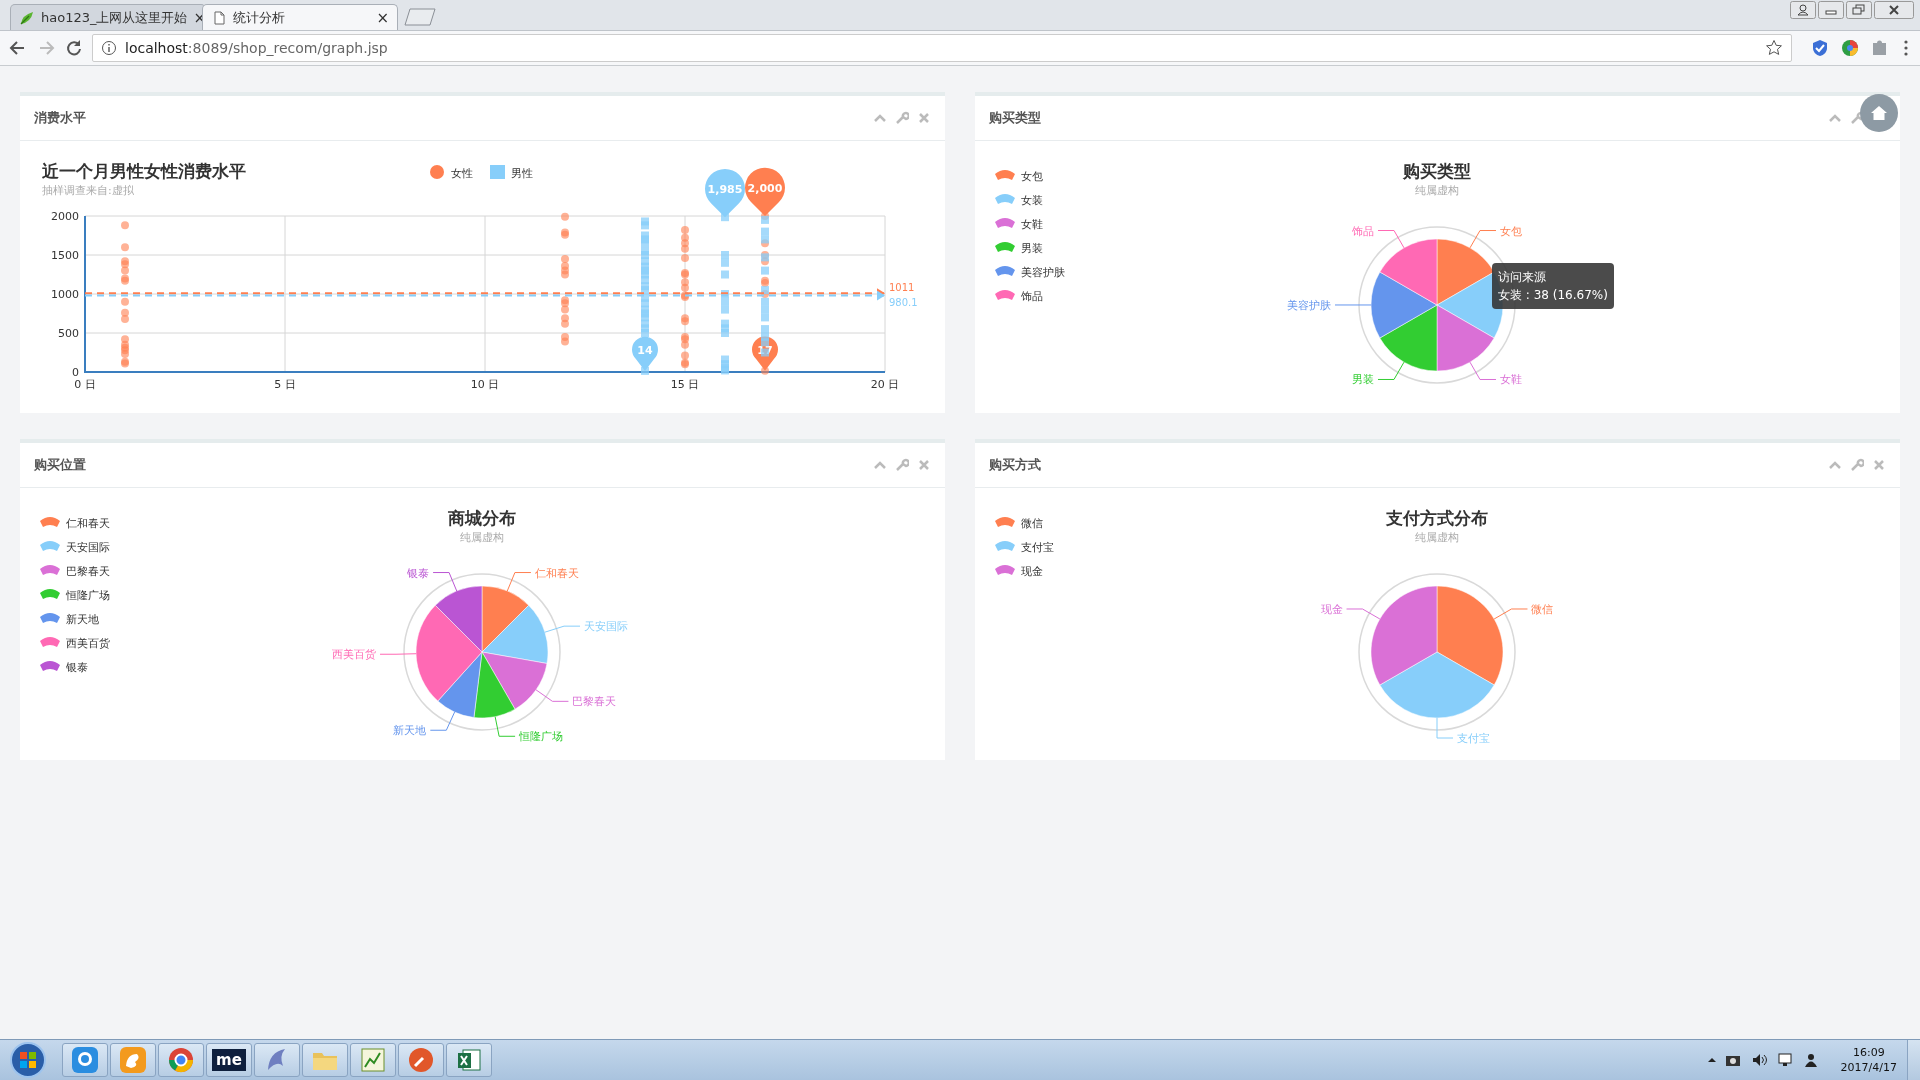 The image size is (1920, 1080). What do you see at coordinates (1043, 272) in the screenshot?
I see `chart-text: 美容护肤` at bounding box center [1043, 272].